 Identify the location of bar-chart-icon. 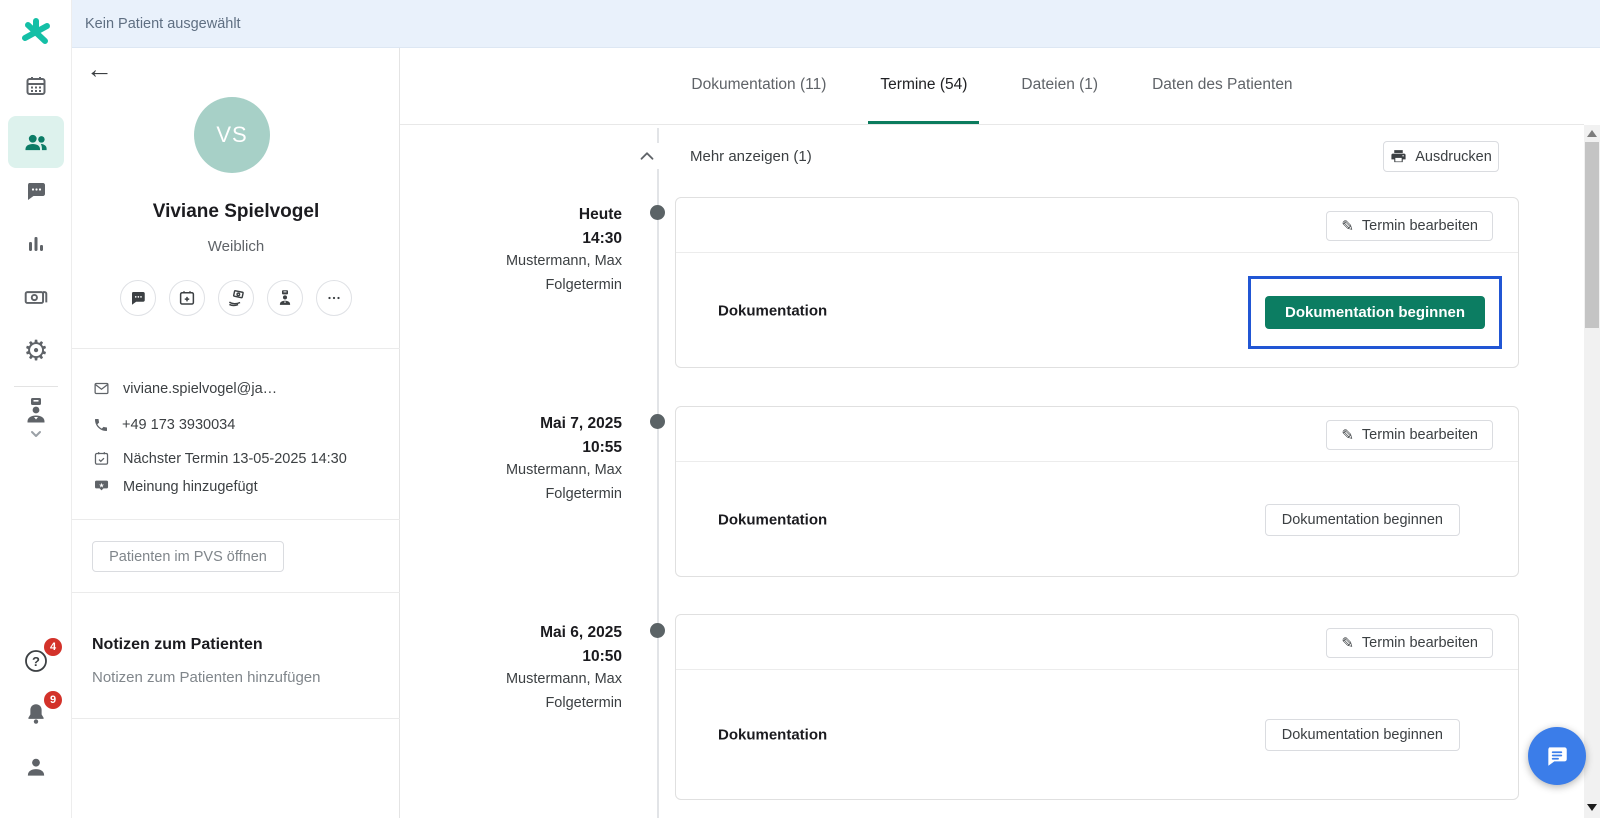
(36, 244).